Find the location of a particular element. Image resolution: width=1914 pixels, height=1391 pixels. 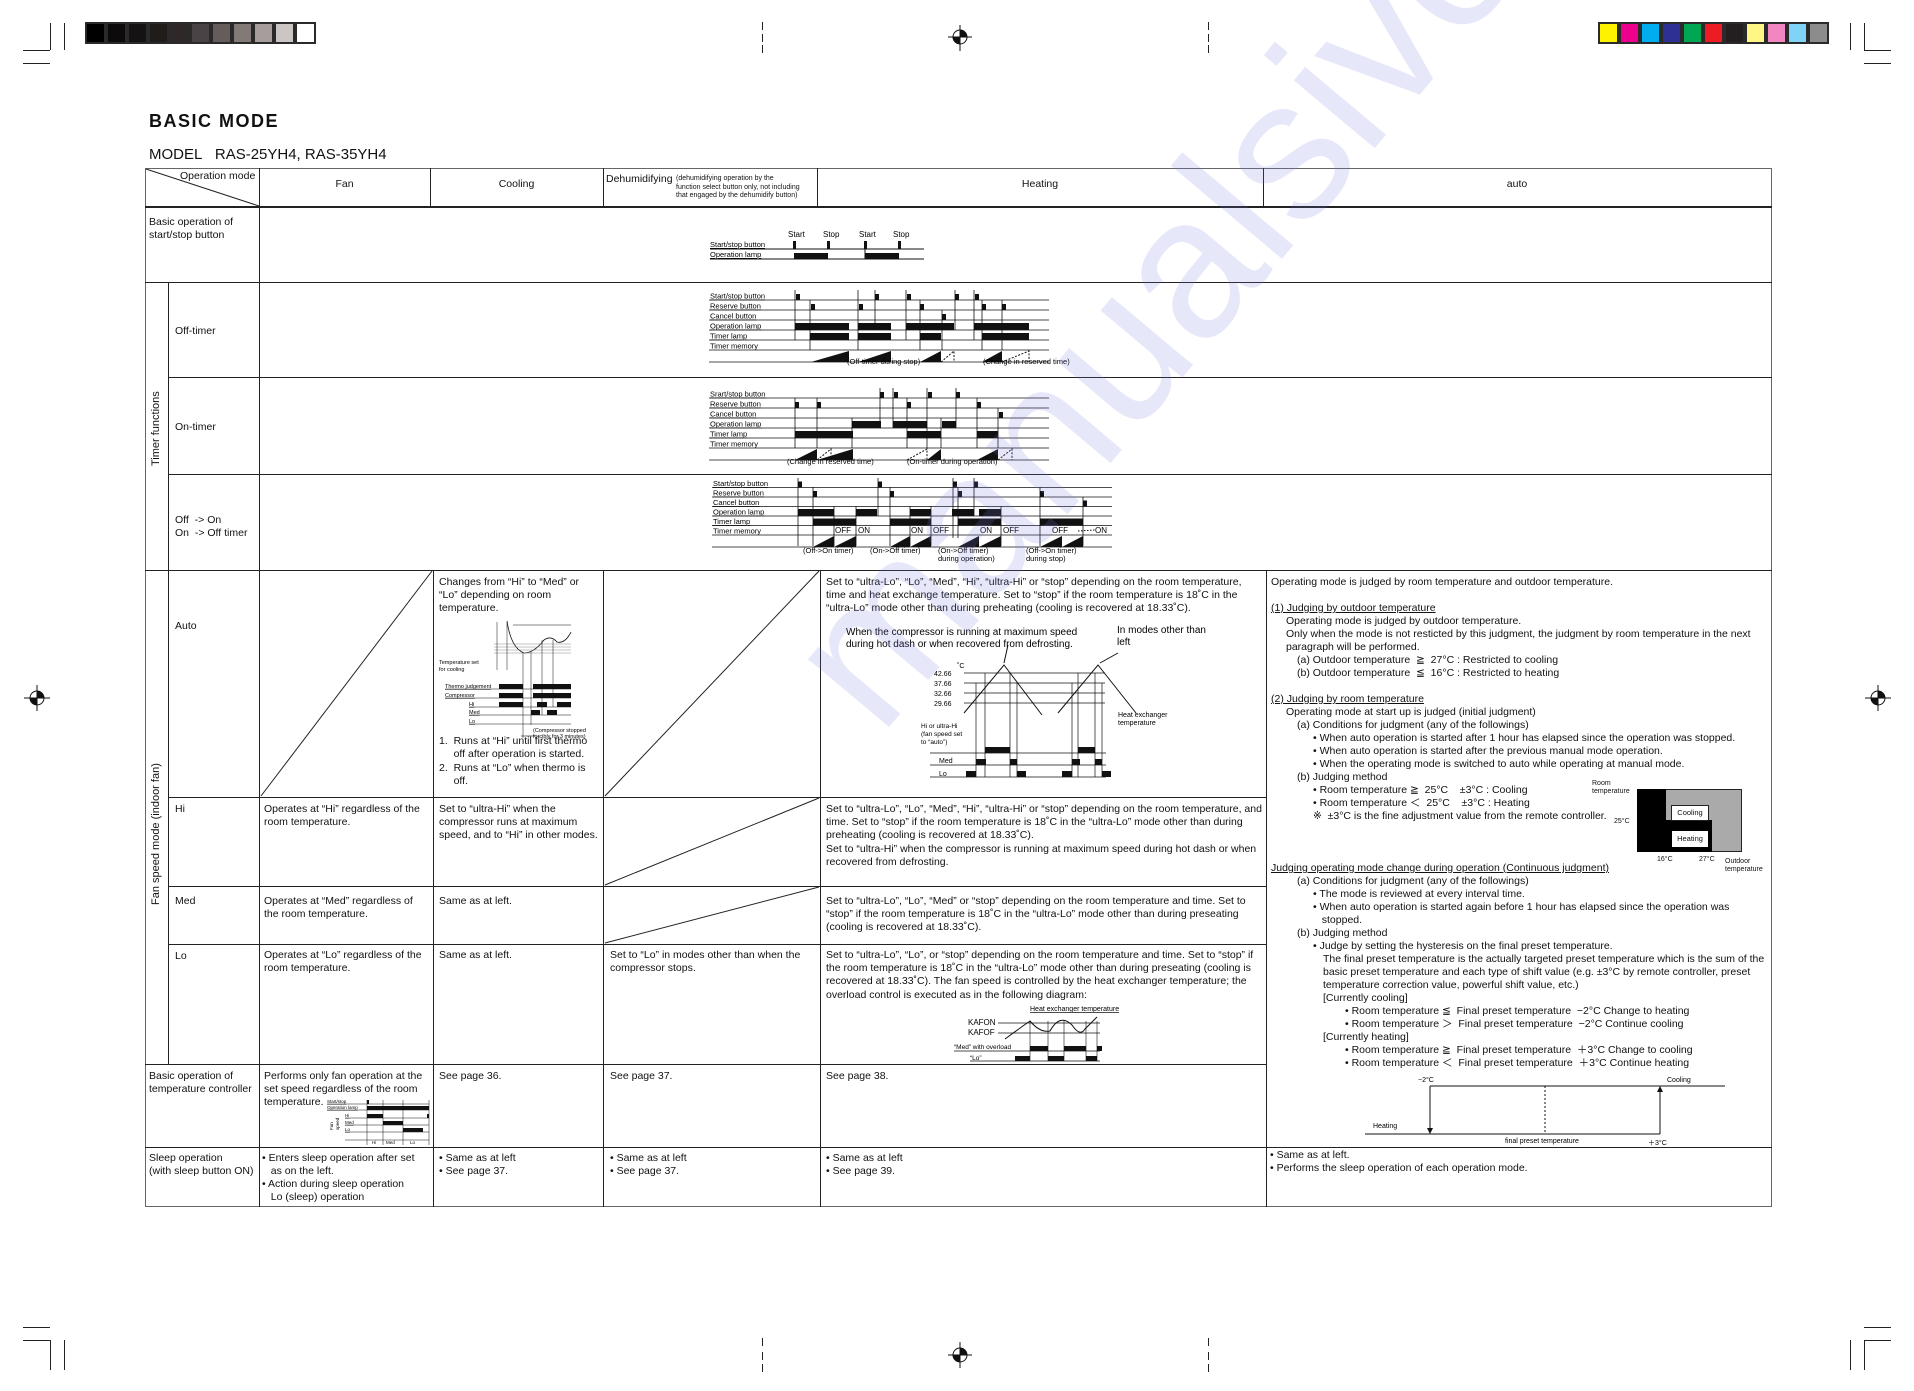

model-line: MODEL RAS-25YH4, RAS-35YH4 is located at coordinates (268, 154).